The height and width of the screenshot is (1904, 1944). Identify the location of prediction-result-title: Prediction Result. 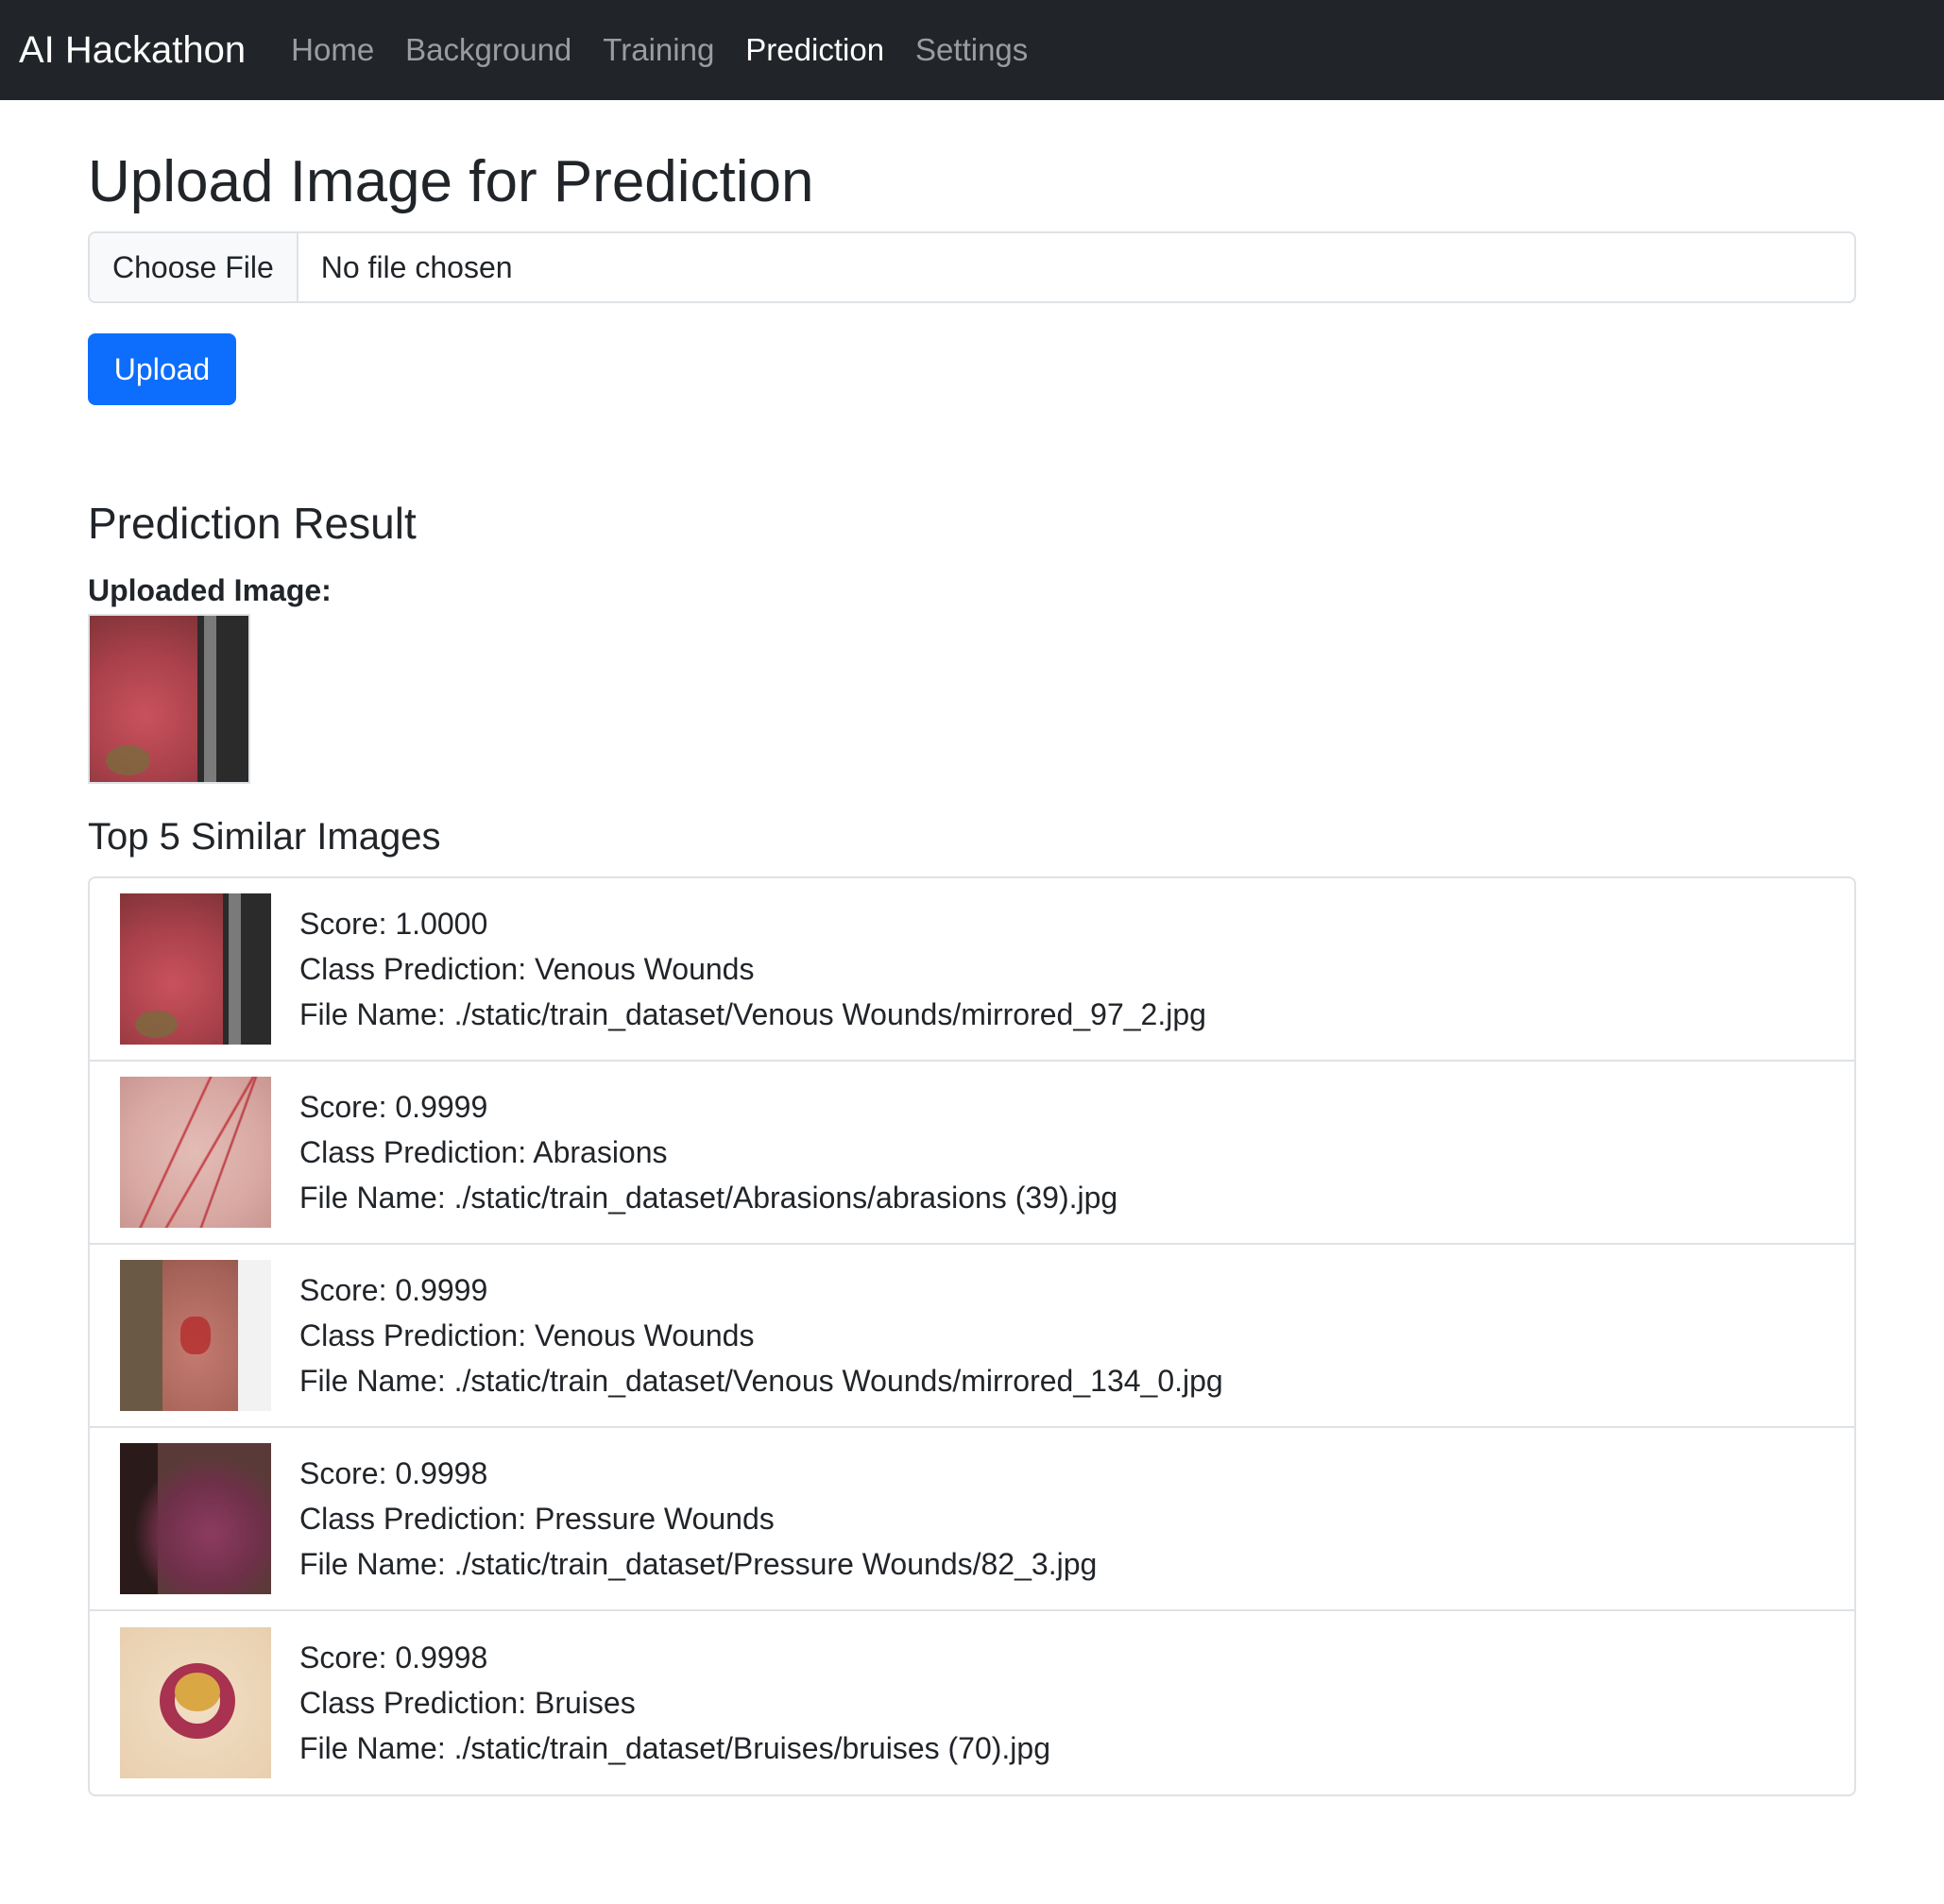
(252, 524).